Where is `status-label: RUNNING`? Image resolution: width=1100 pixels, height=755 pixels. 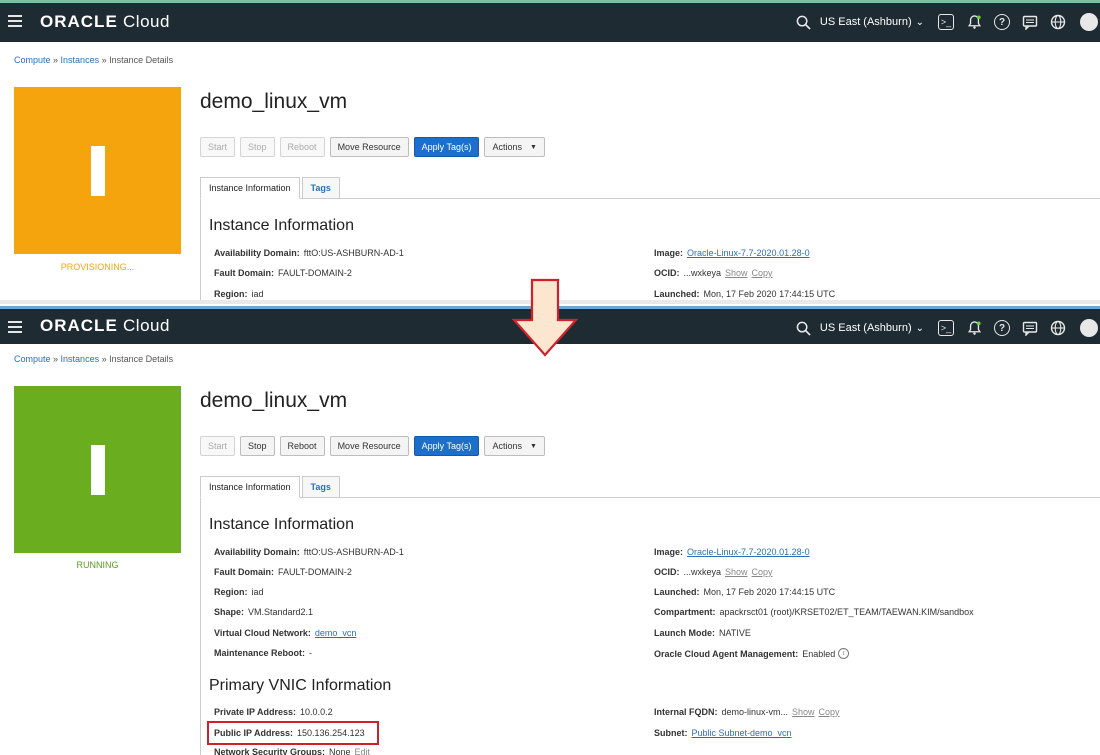 status-label: RUNNING is located at coordinates (97, 565).